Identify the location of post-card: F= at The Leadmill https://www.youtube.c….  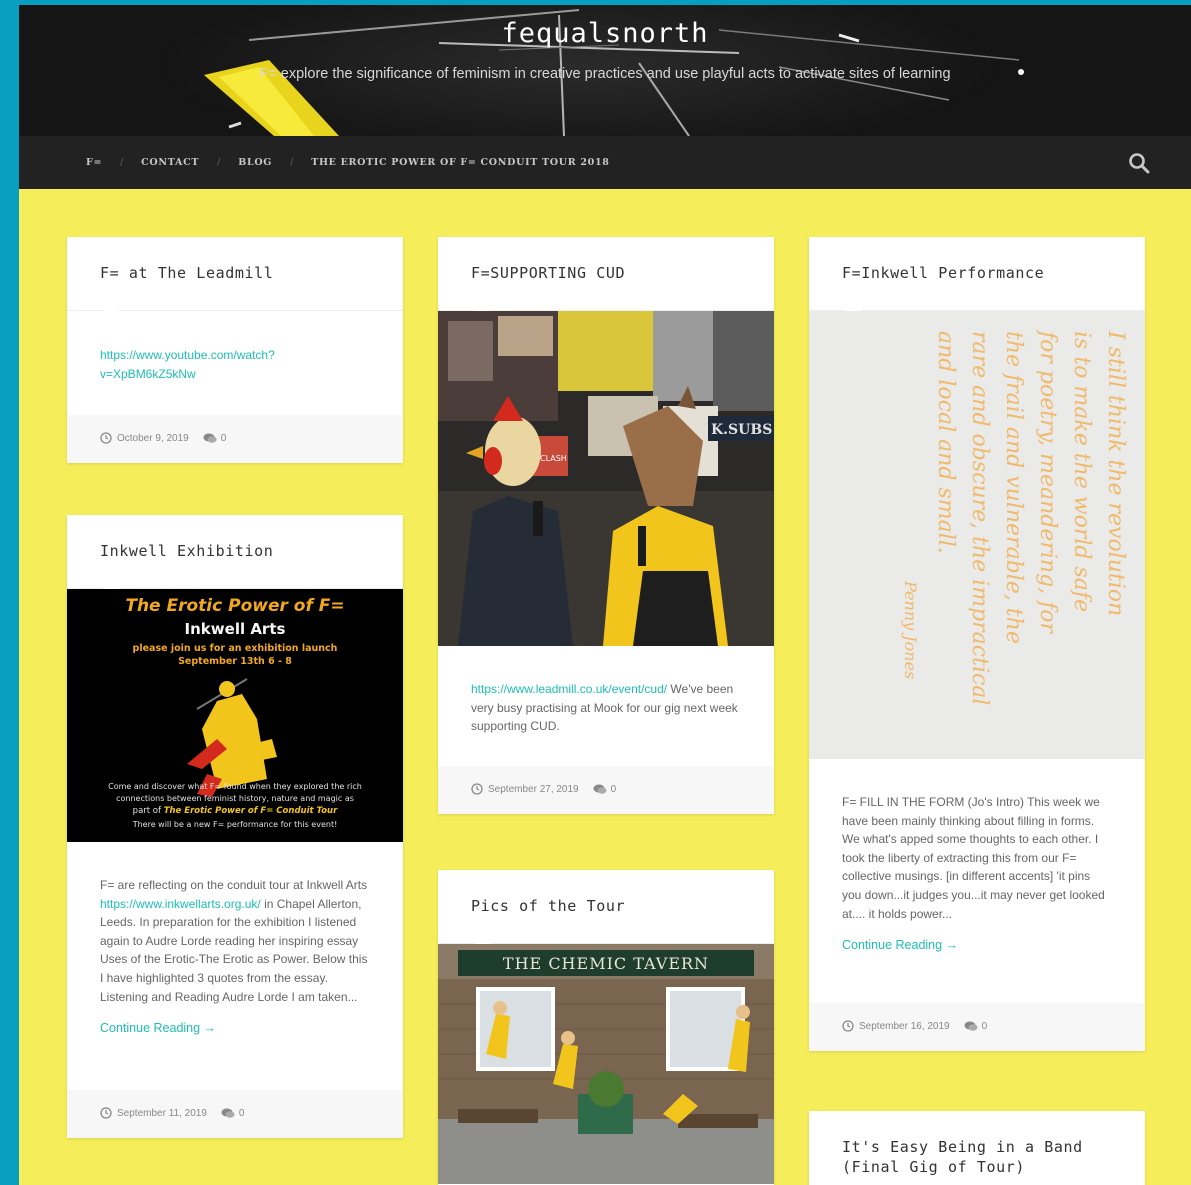
(235, 350).